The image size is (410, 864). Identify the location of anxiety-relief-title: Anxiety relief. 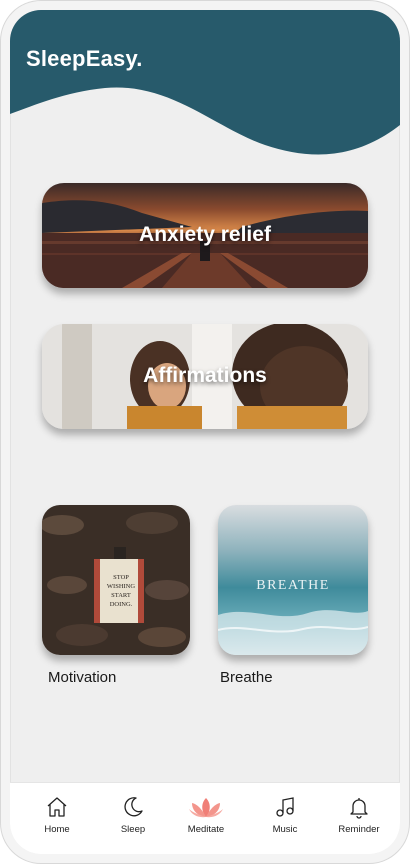
(205, 234).